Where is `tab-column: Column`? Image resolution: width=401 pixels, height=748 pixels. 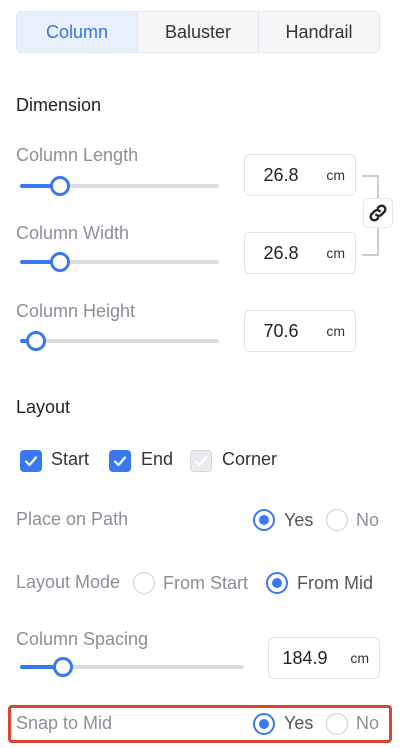
tab-column: Column is located at coordinates (77, 32).